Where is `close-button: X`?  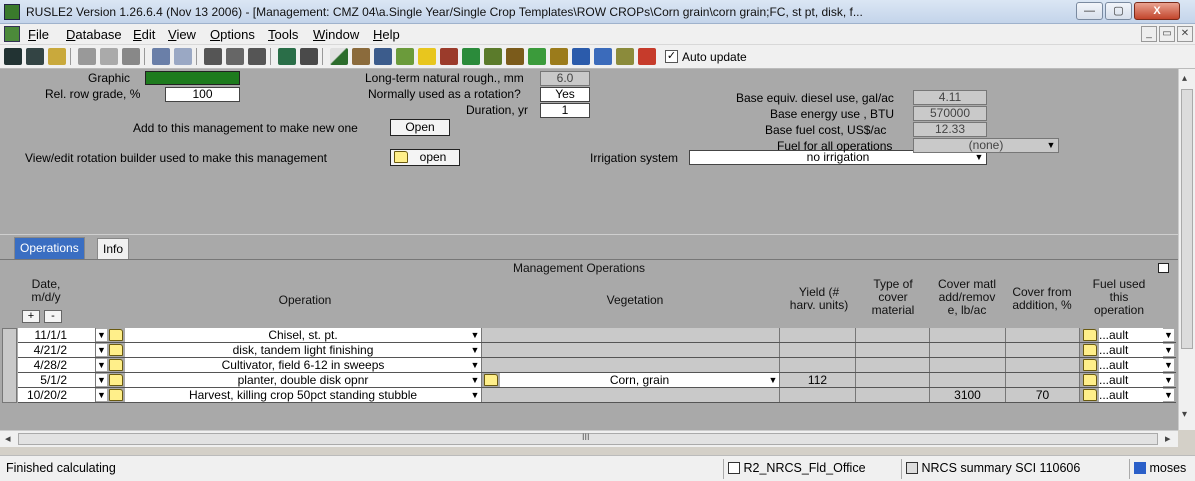 close-button: X is located at coordinates (1157, 11).